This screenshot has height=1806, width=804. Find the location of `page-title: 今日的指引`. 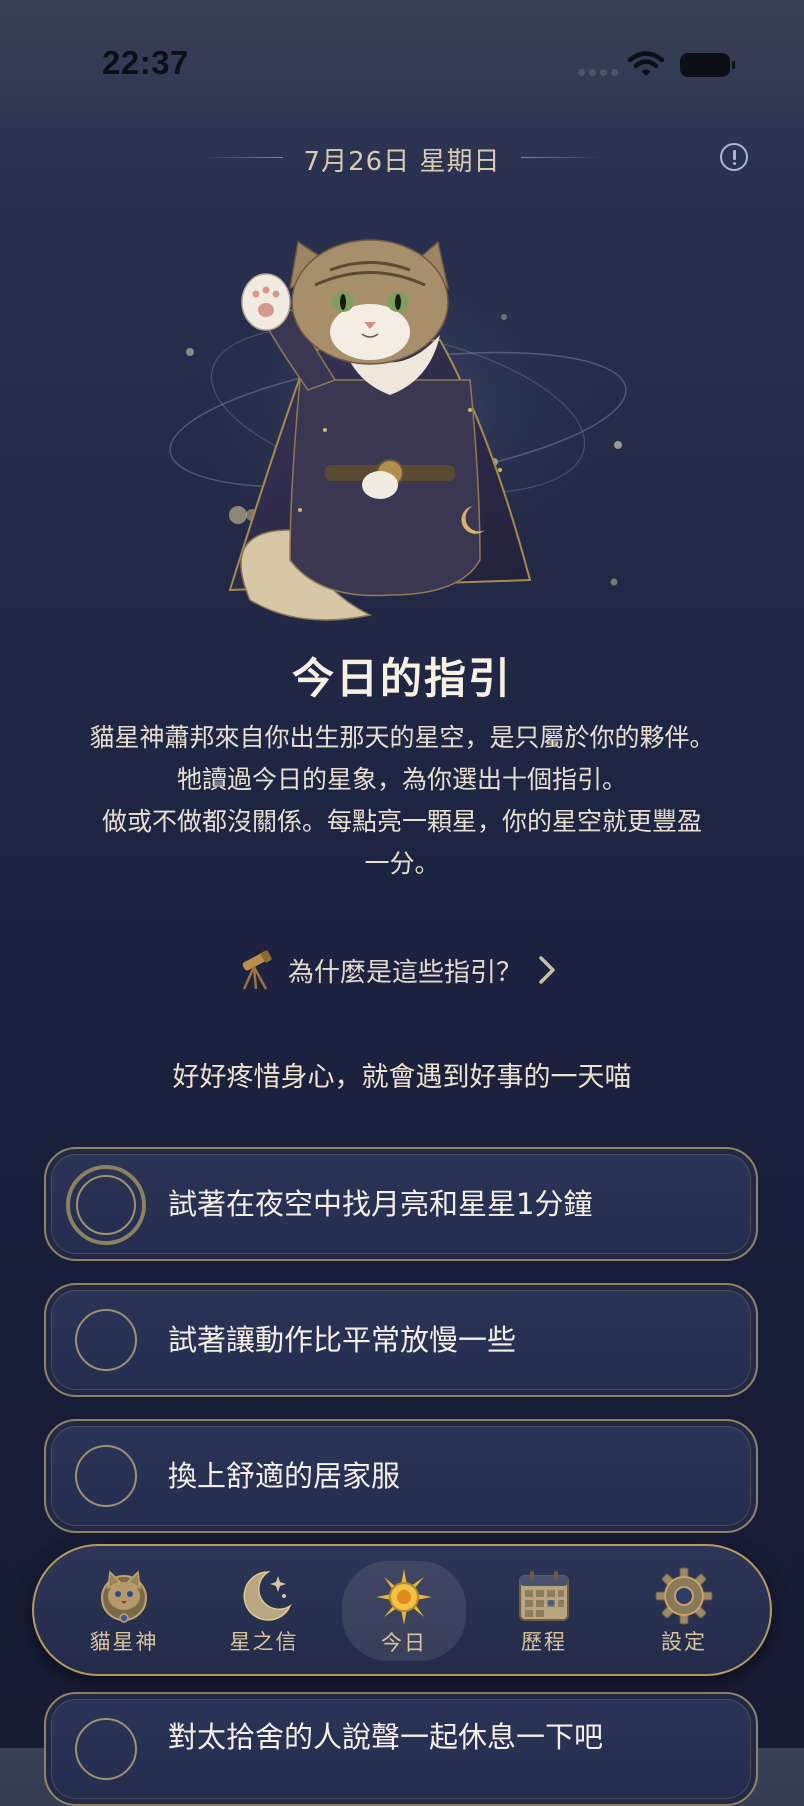

page-title: 今日的指引 is located at coordinates (401, 678).